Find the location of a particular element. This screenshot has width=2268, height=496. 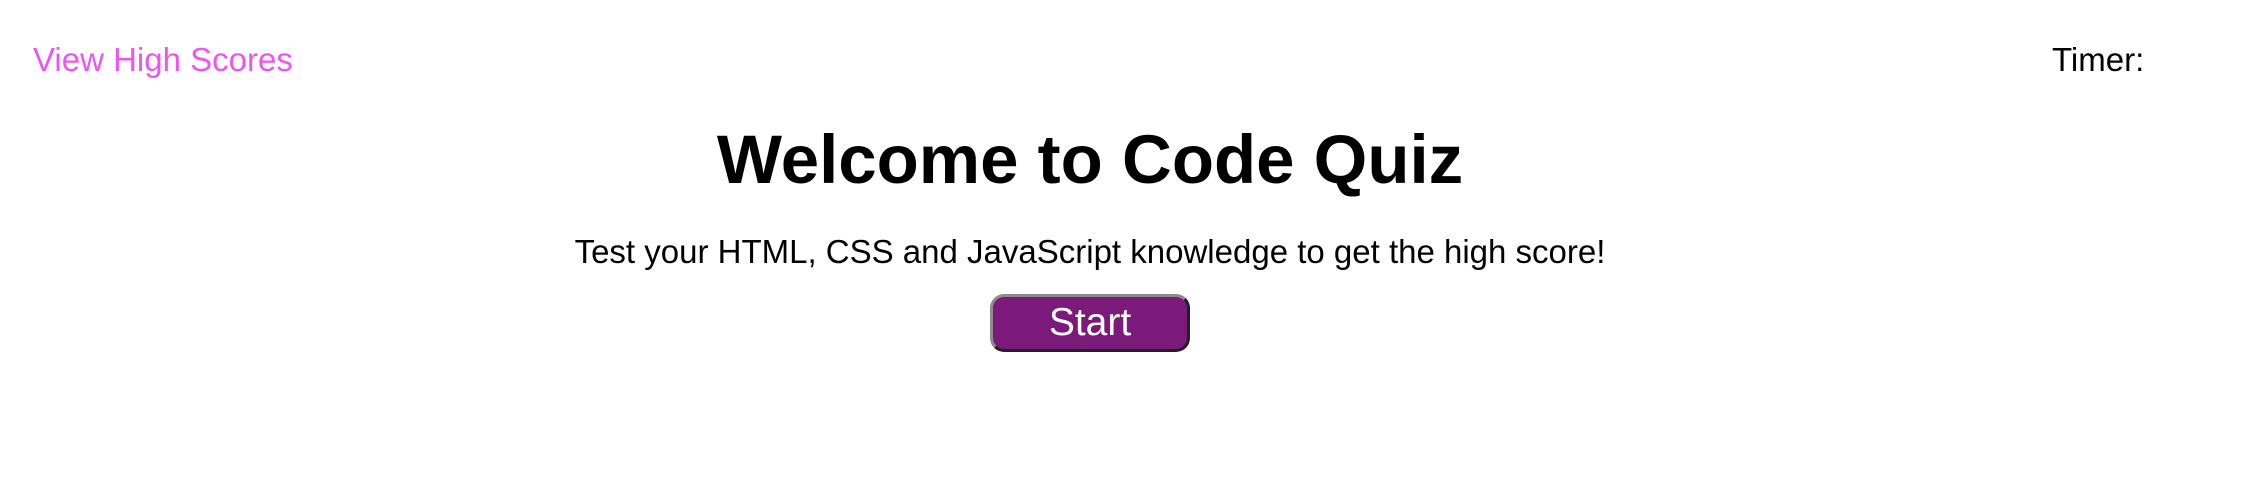

timer: Timer: is located at coordinates (2102, 60).